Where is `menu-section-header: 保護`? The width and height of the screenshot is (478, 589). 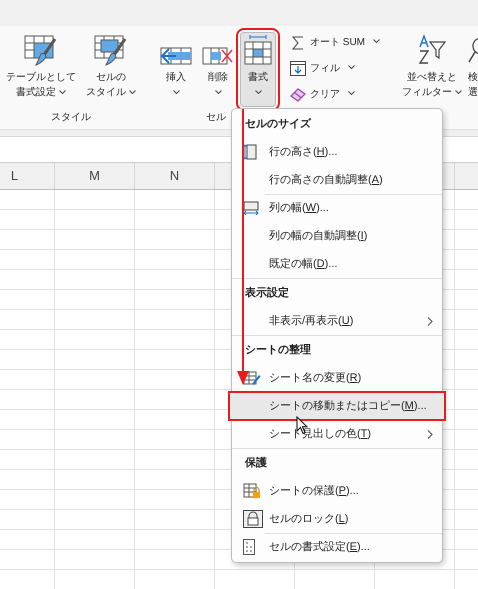
menu-section-header: 保護 is located at coordinates (256, 463).